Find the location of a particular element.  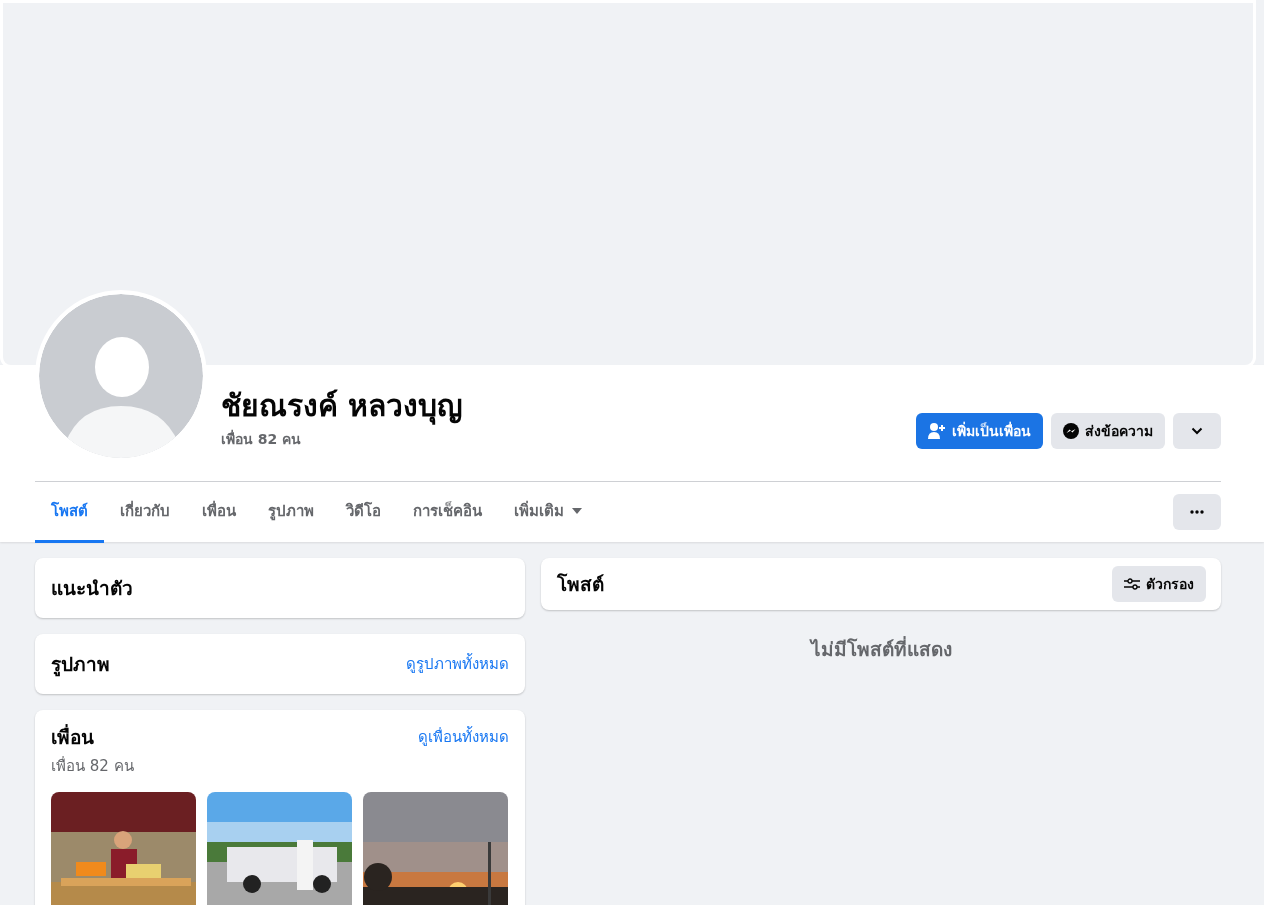

profile-tab: เพิ่มเติม is located at coordinates (548, 512).